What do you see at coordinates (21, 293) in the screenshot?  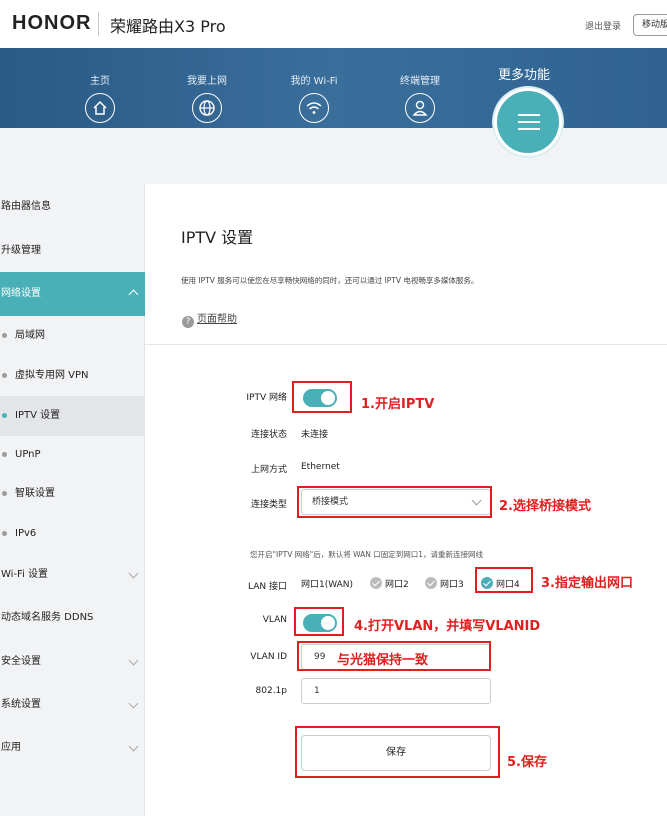 I see `sidebar-item-label: 网络设置` at bounding box center [21, 293].